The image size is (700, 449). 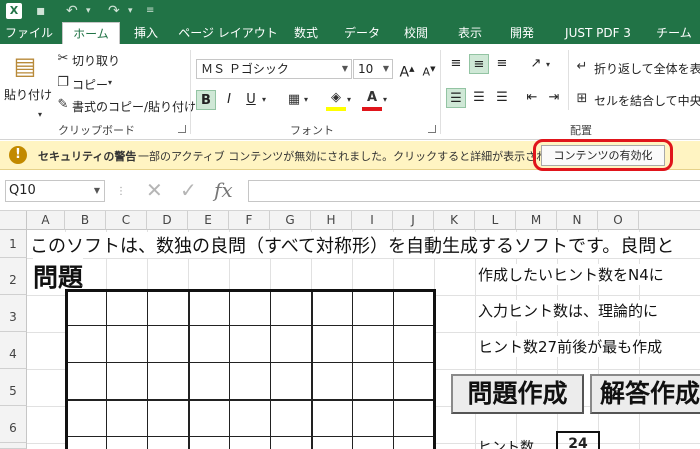 What do you see at coordinates (352, 245) in the screenshot?
I see `cell-a1-description: このソフトは、数独の良問（すべて対称形）を自動生成するソフトです。良問と` at bounding box center [352, 245].